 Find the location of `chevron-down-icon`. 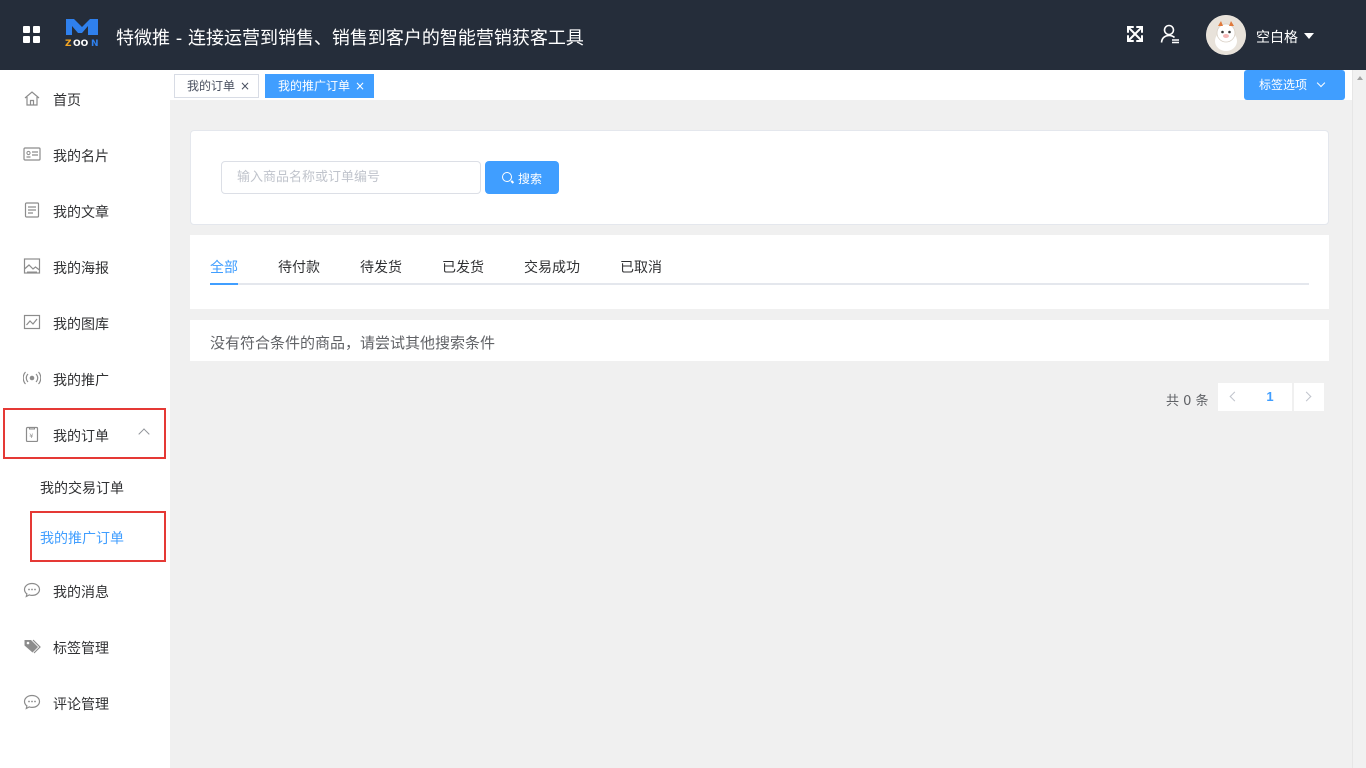

chevron-down-icon is located at coordinates (1321, 83).